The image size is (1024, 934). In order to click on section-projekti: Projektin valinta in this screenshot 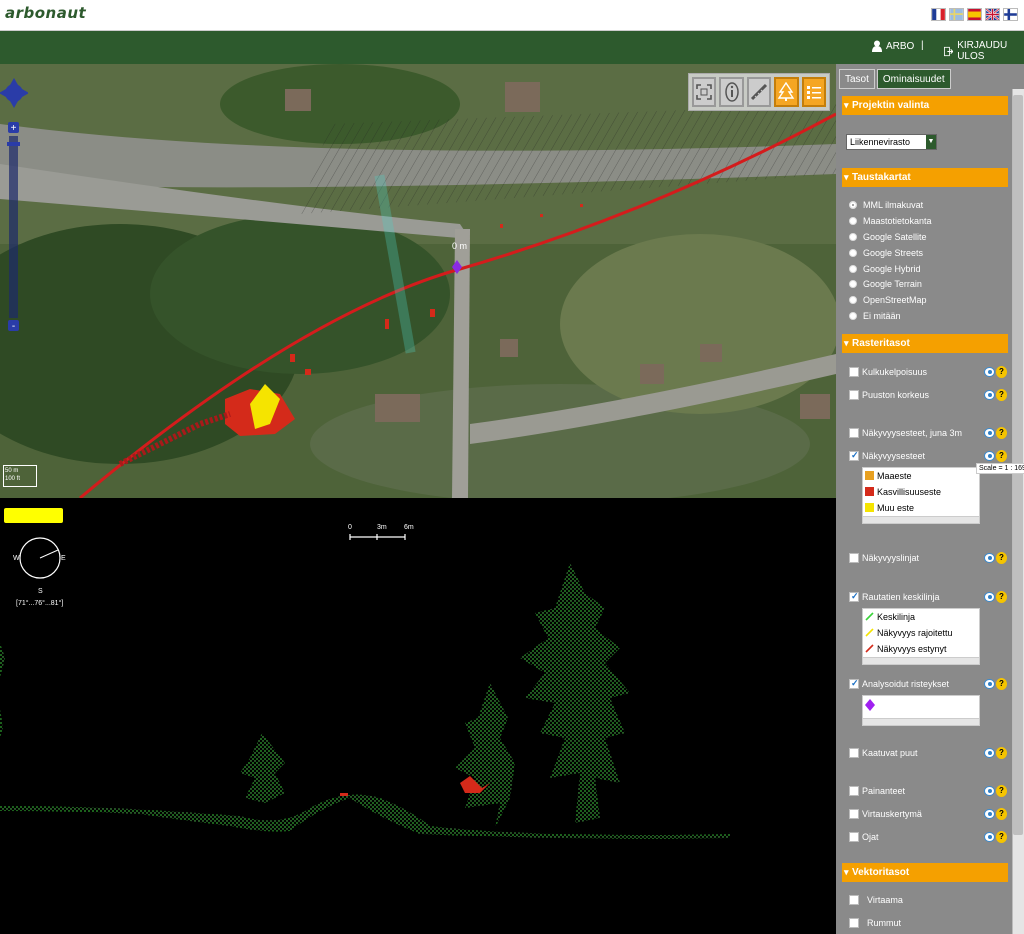, I will do `click(925, 105)`.